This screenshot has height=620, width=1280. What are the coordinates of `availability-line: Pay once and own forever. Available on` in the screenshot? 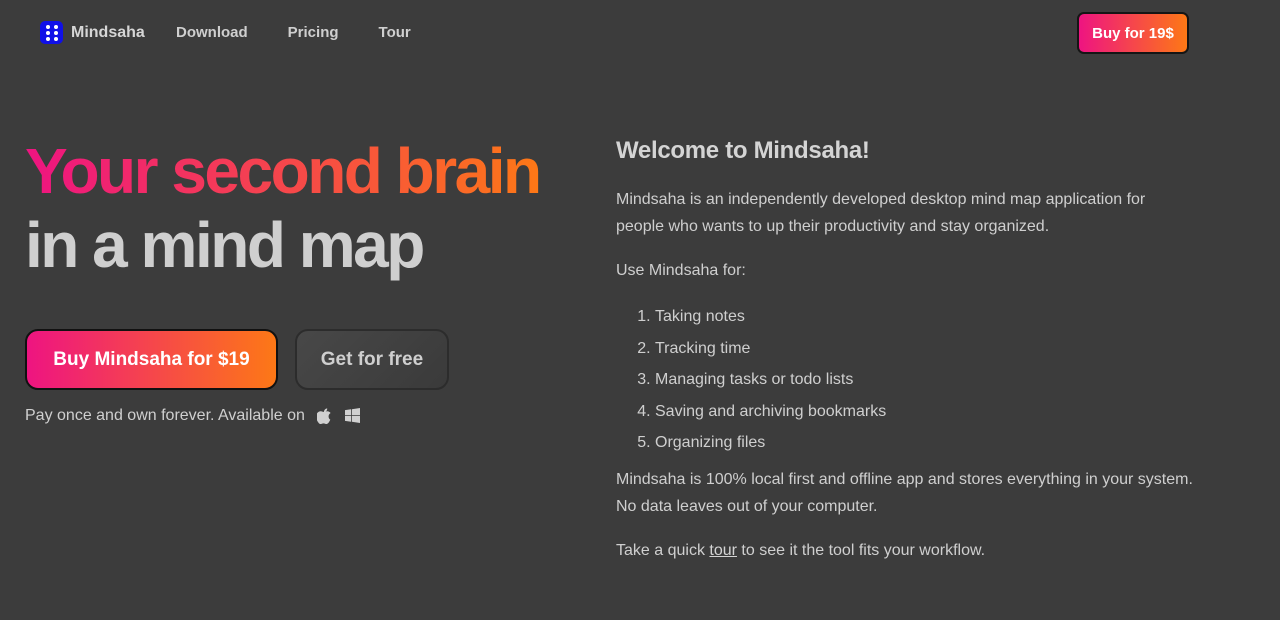 It's located at (193, 416).